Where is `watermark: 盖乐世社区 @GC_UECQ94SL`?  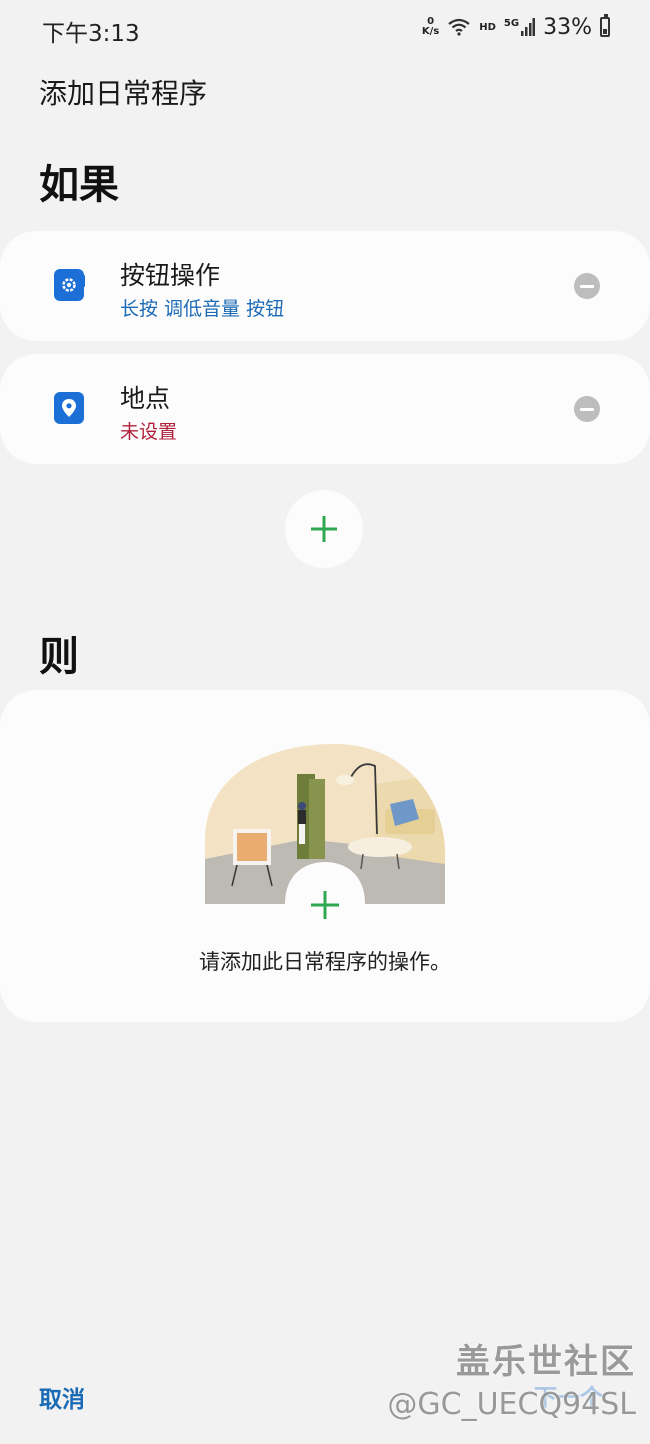 watermark: 盖乐世社区 @GC_UECQ94SL is located at coordinates (511, 1378).